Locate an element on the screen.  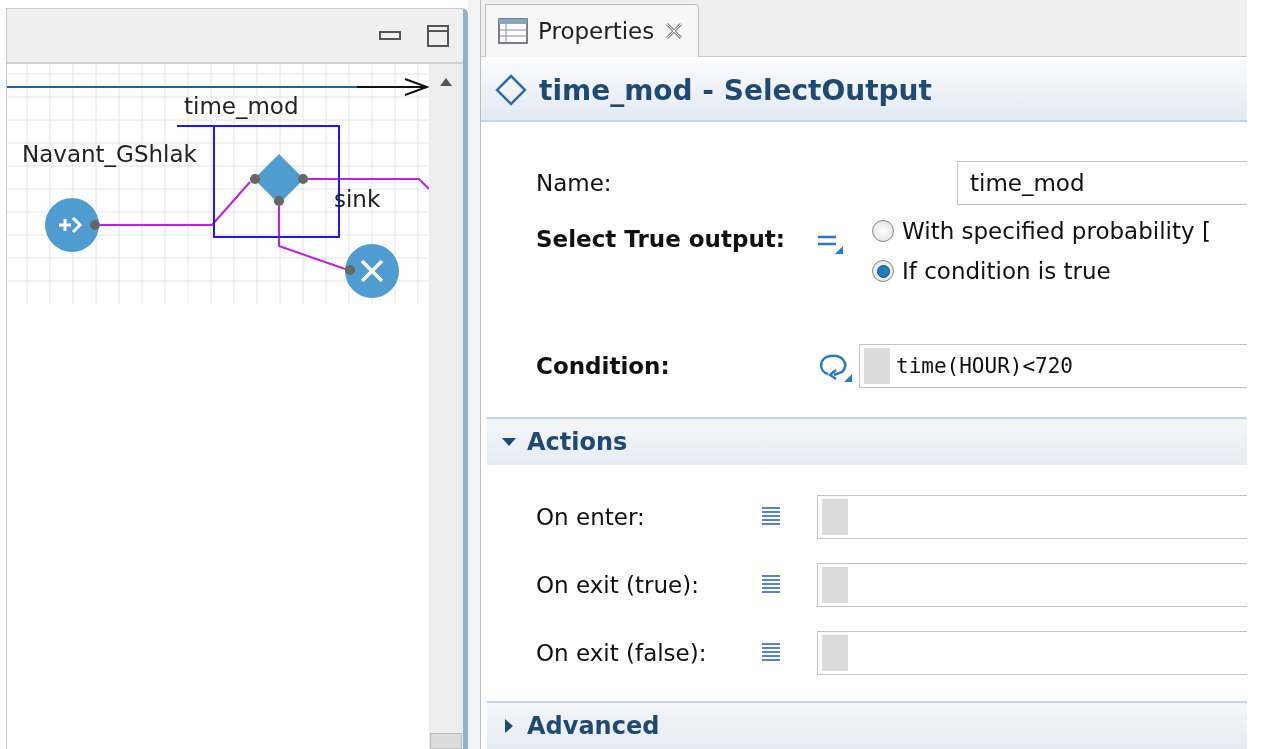
section-header: Advanced is located at coordinates (867, 725).